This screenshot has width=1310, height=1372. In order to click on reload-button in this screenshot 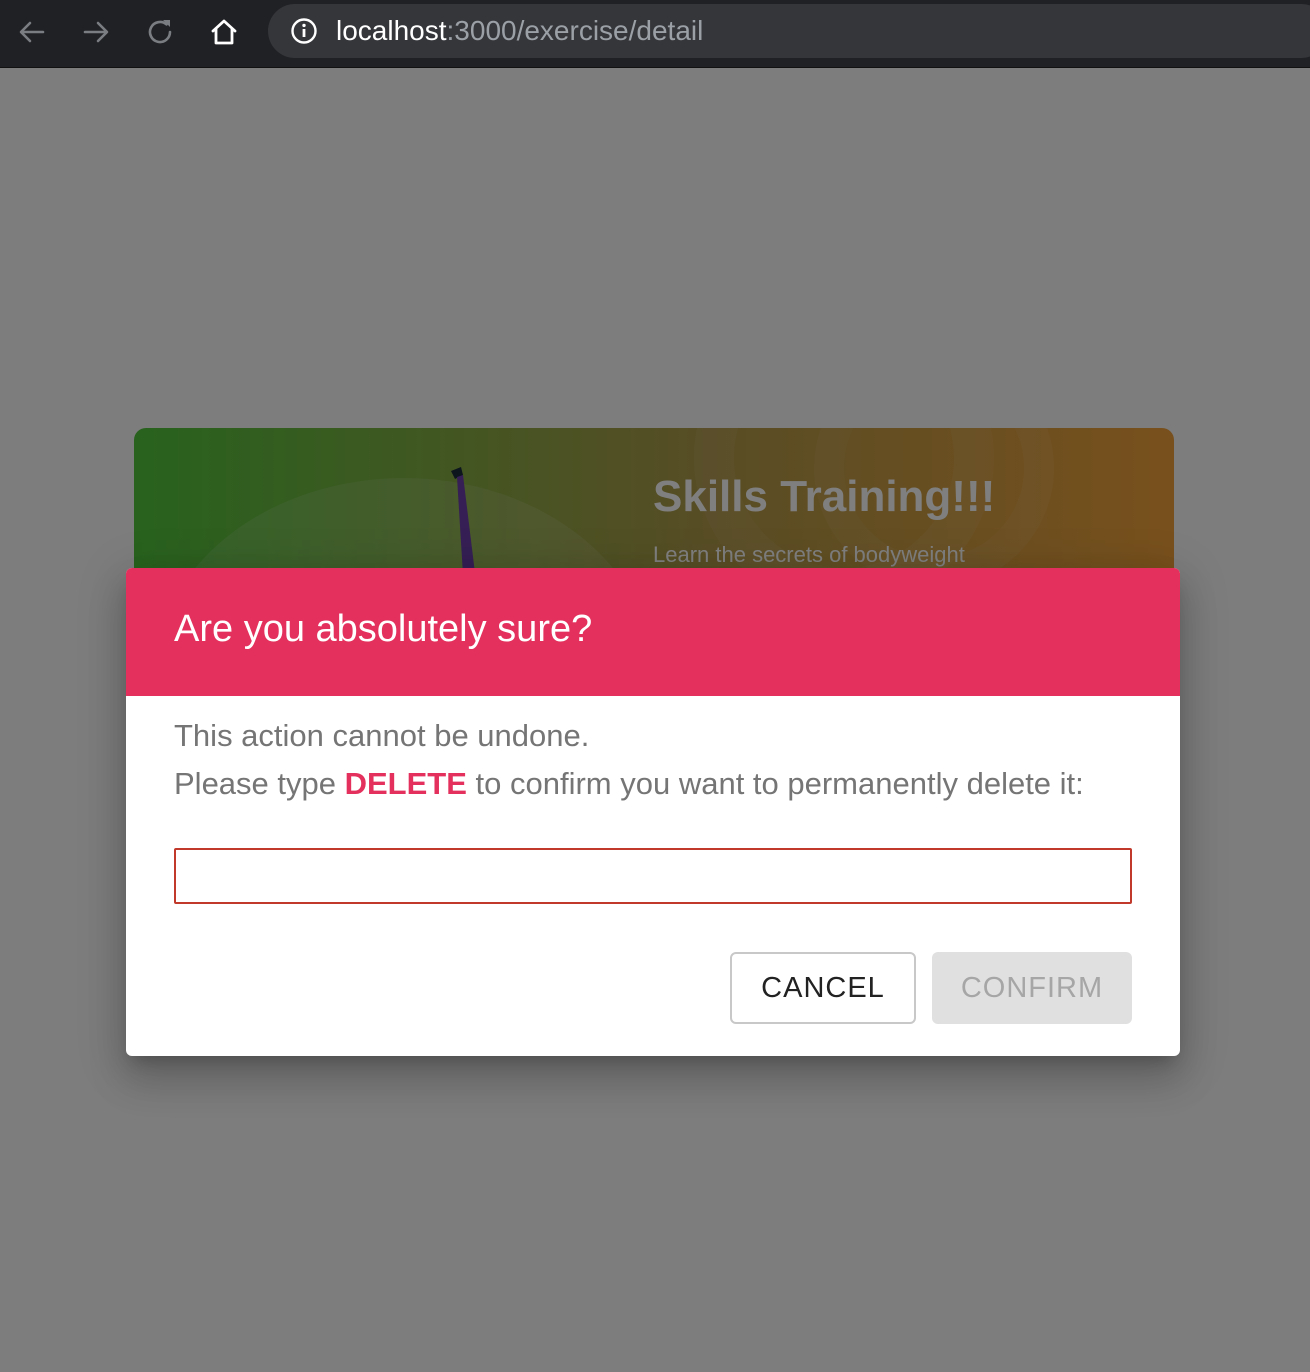, I will do `click(160, 32)`.